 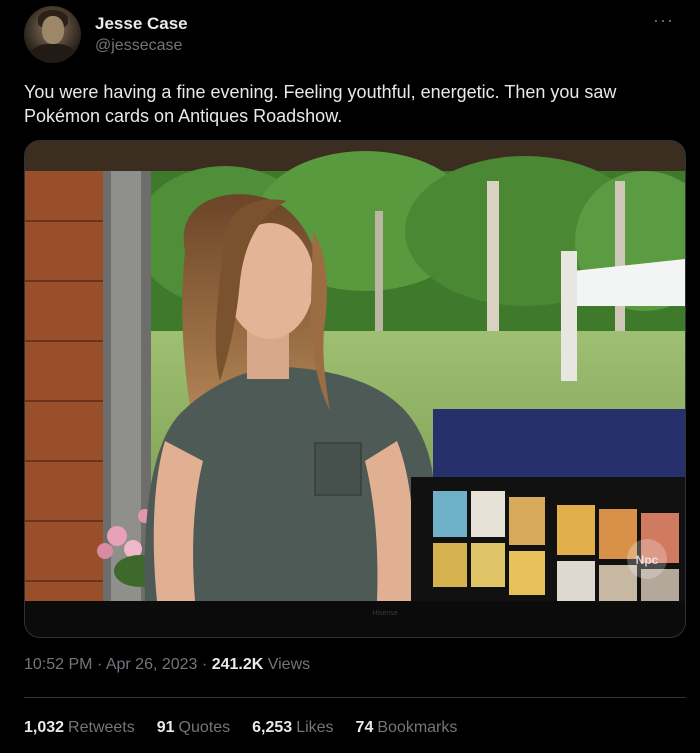 What do you see at coordinates (272, 727) in the screenshot?
I see `likes-count: 6,253` at bounding box center [272, 727].